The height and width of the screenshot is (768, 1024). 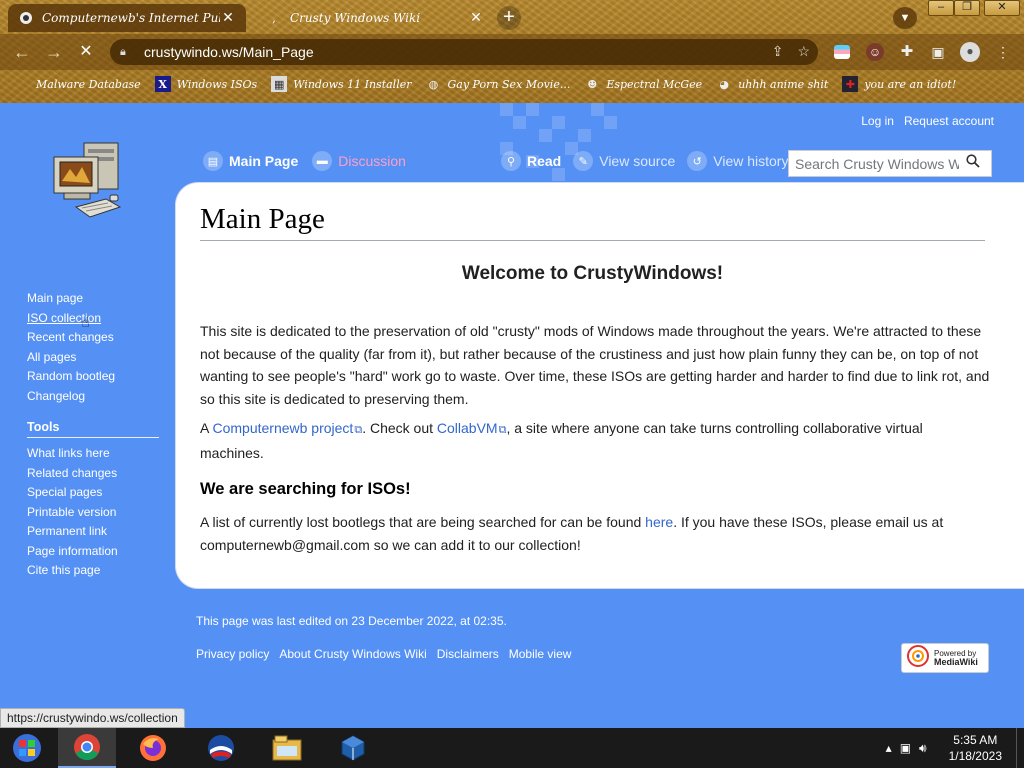 I want to click on status-bar-url: https://crustywindo.ws/collection, so click(x=92, y=718).